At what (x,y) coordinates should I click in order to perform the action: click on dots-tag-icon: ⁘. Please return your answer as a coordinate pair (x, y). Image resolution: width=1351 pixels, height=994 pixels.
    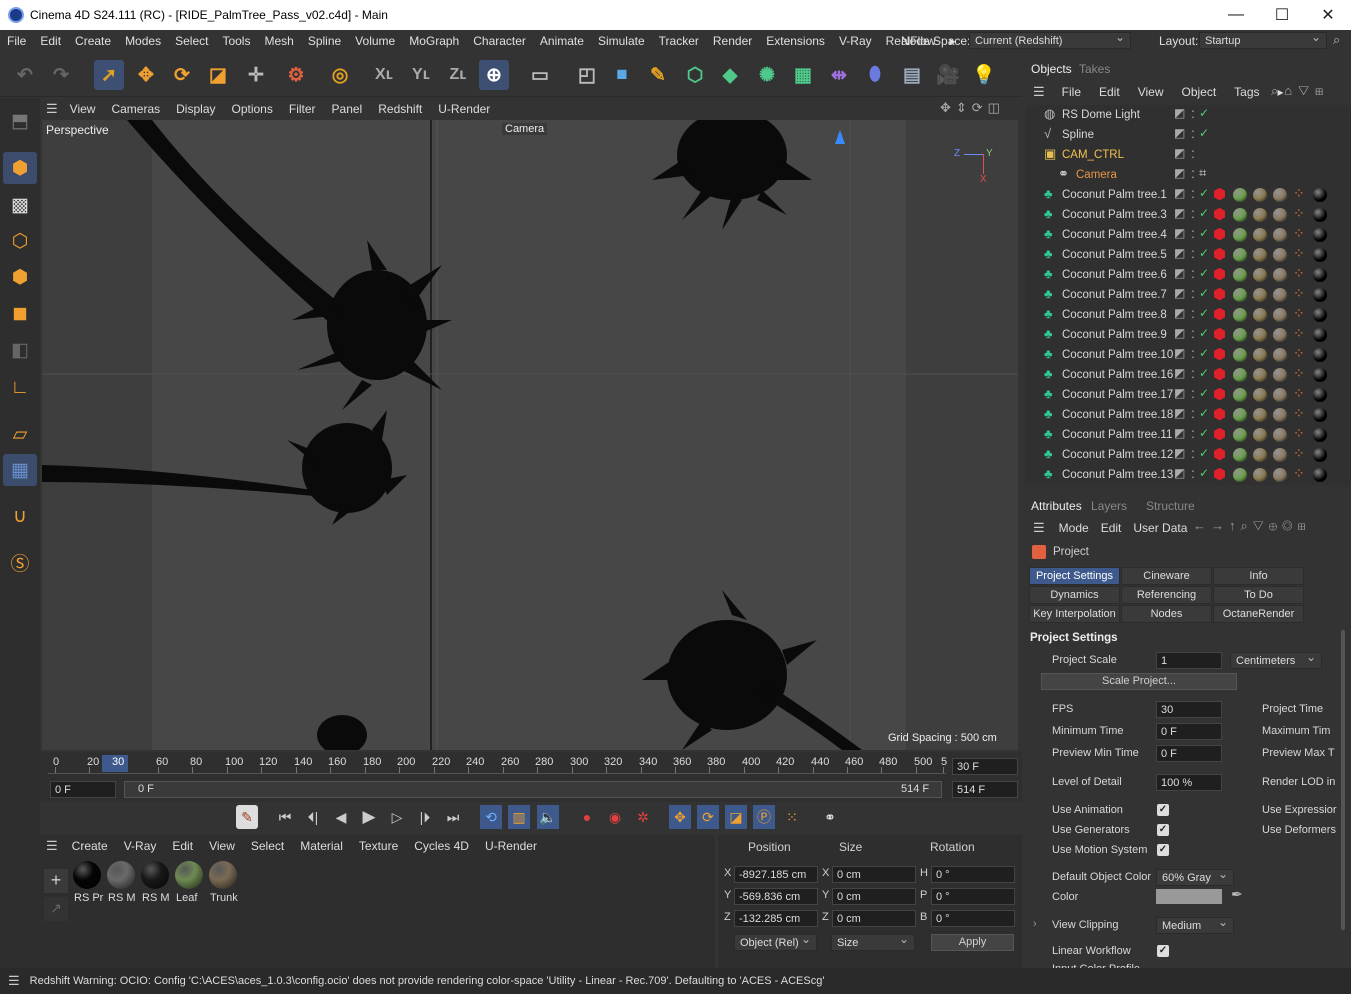
    Looking at the image, I should click on (1299, 313).